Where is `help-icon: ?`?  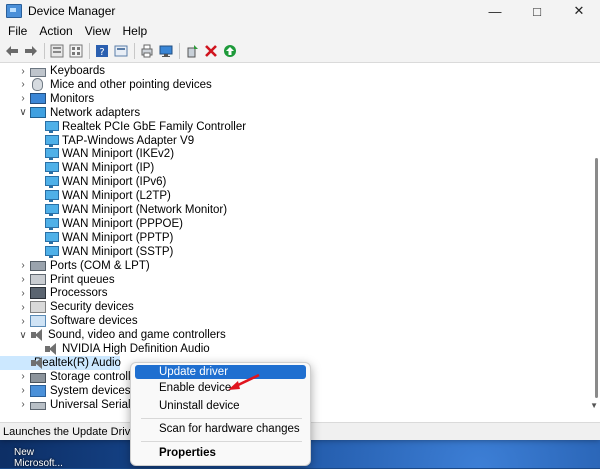
help-icon: ? is located at coordinates (102, 51).